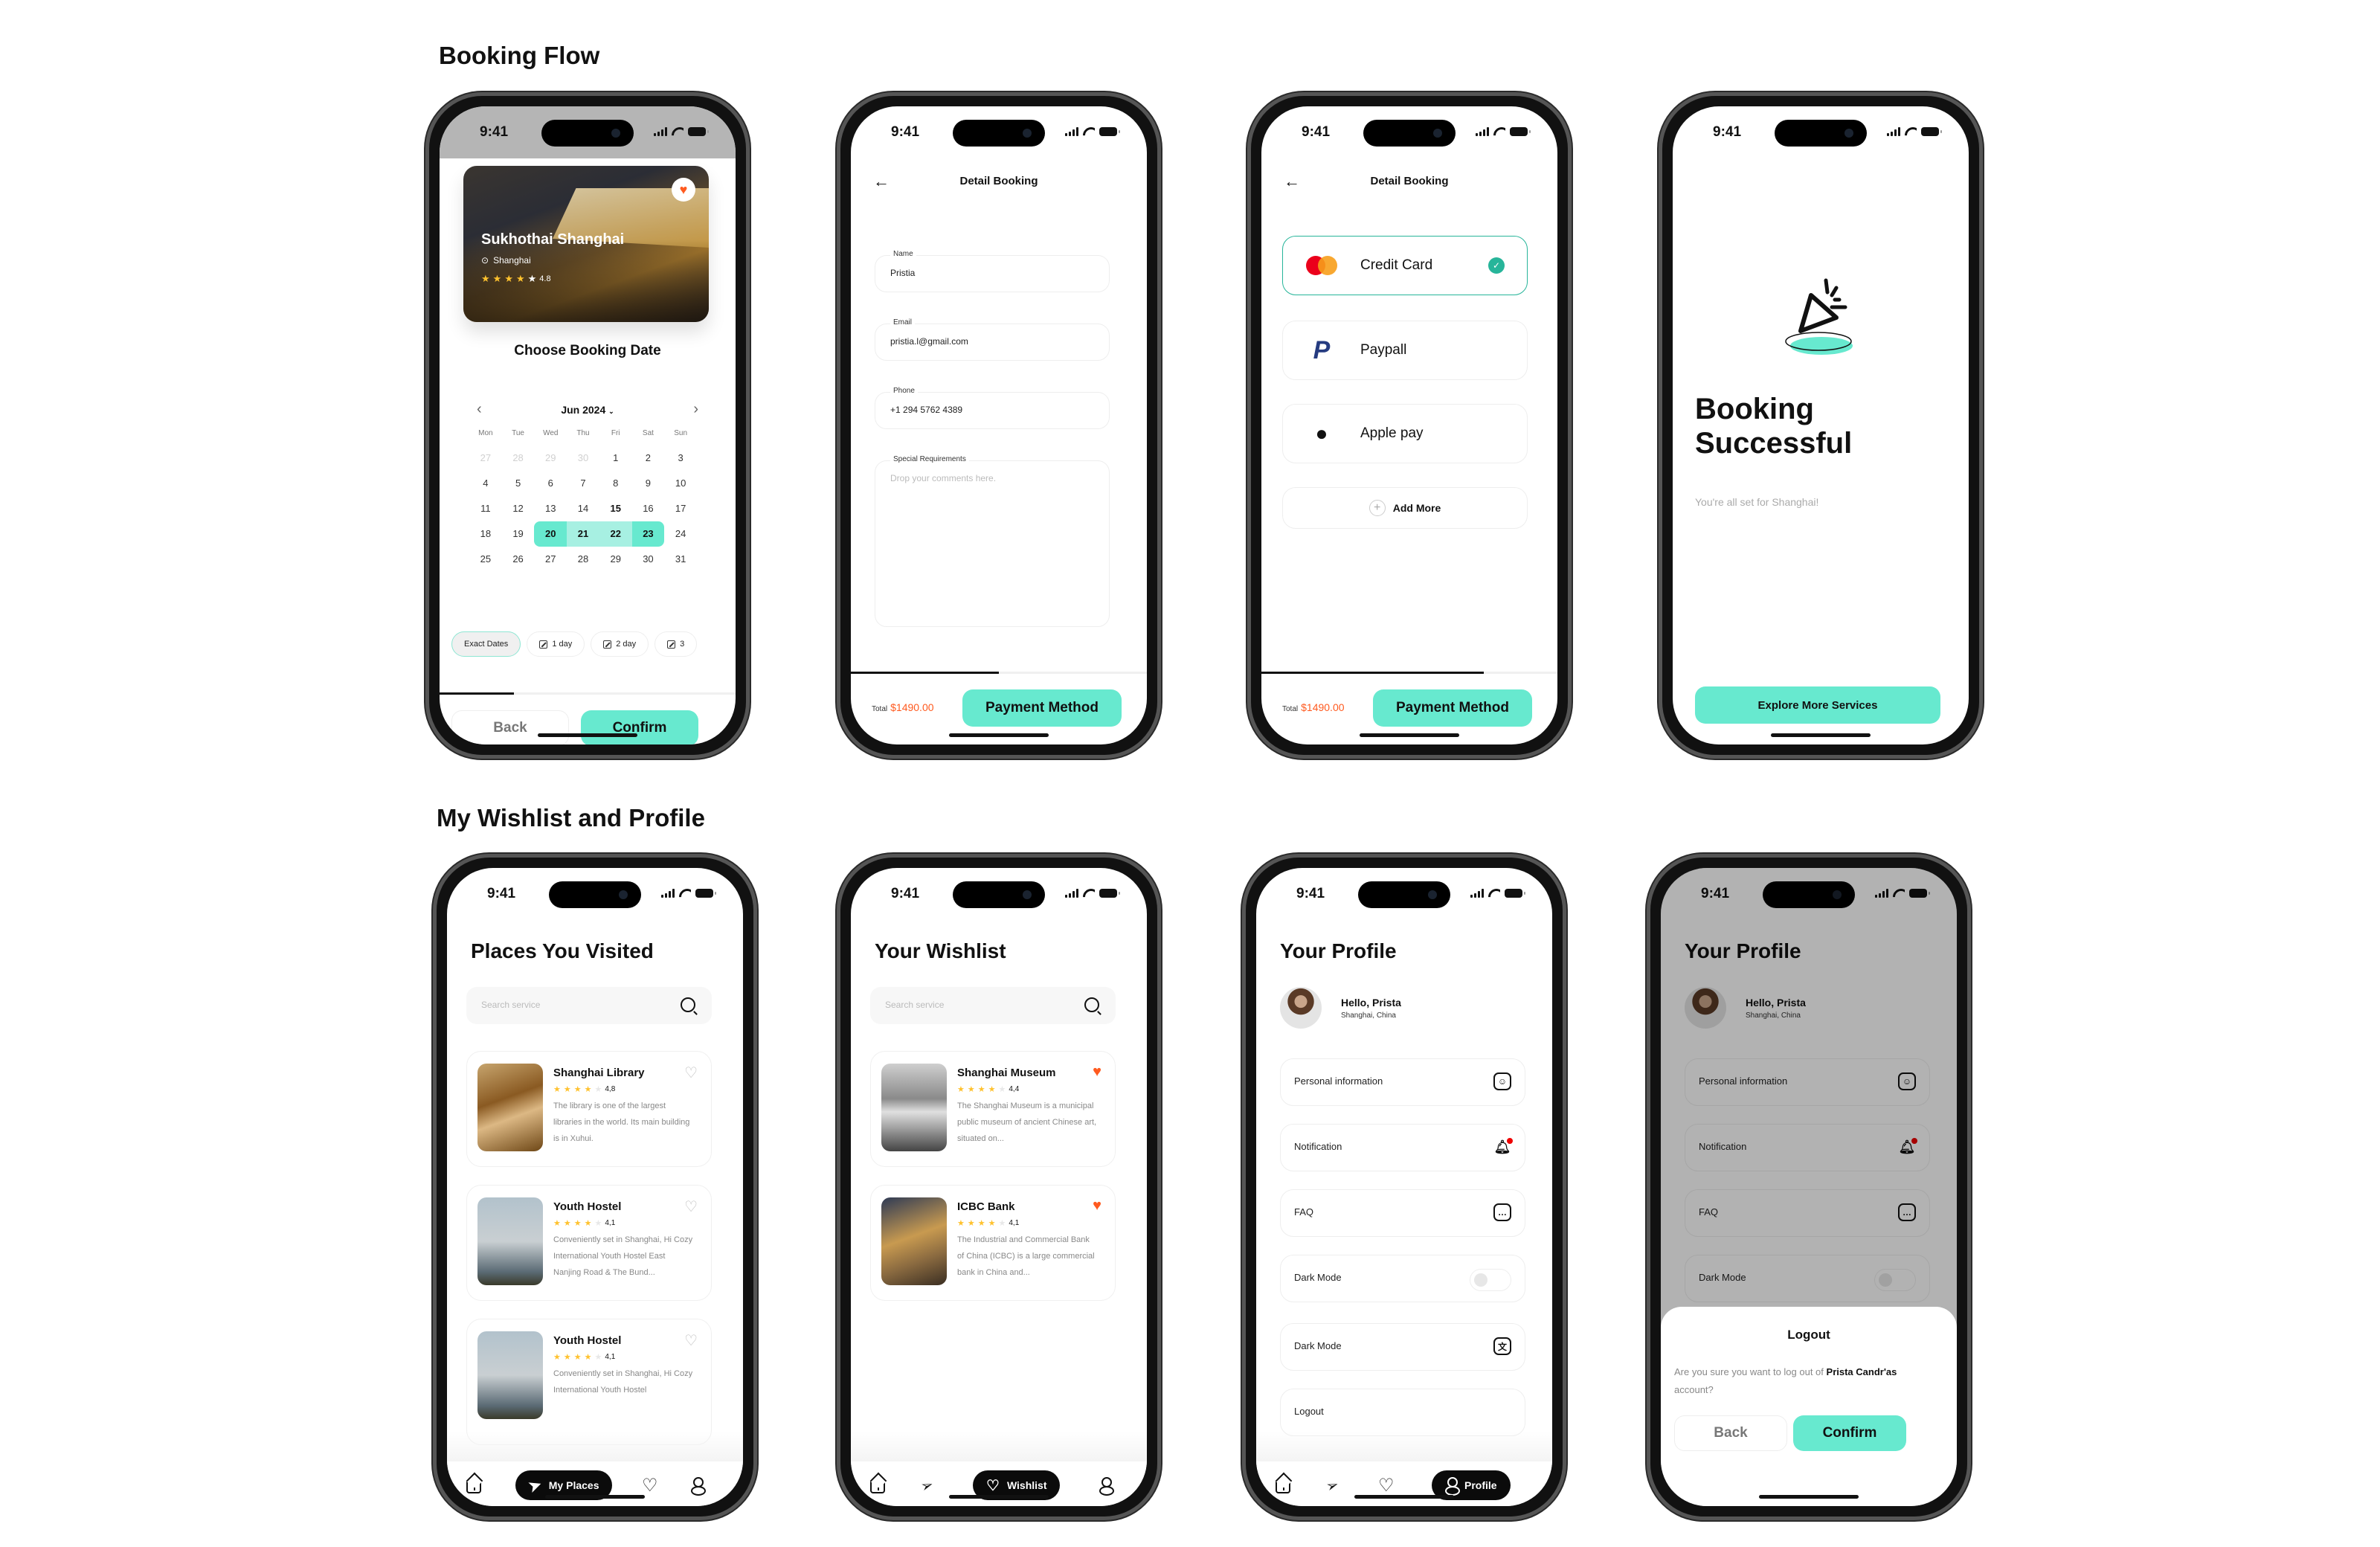 The image size is (2380, 1547). I want to click on month-selector: Jun 2024 ⌄, so click(588, 410).